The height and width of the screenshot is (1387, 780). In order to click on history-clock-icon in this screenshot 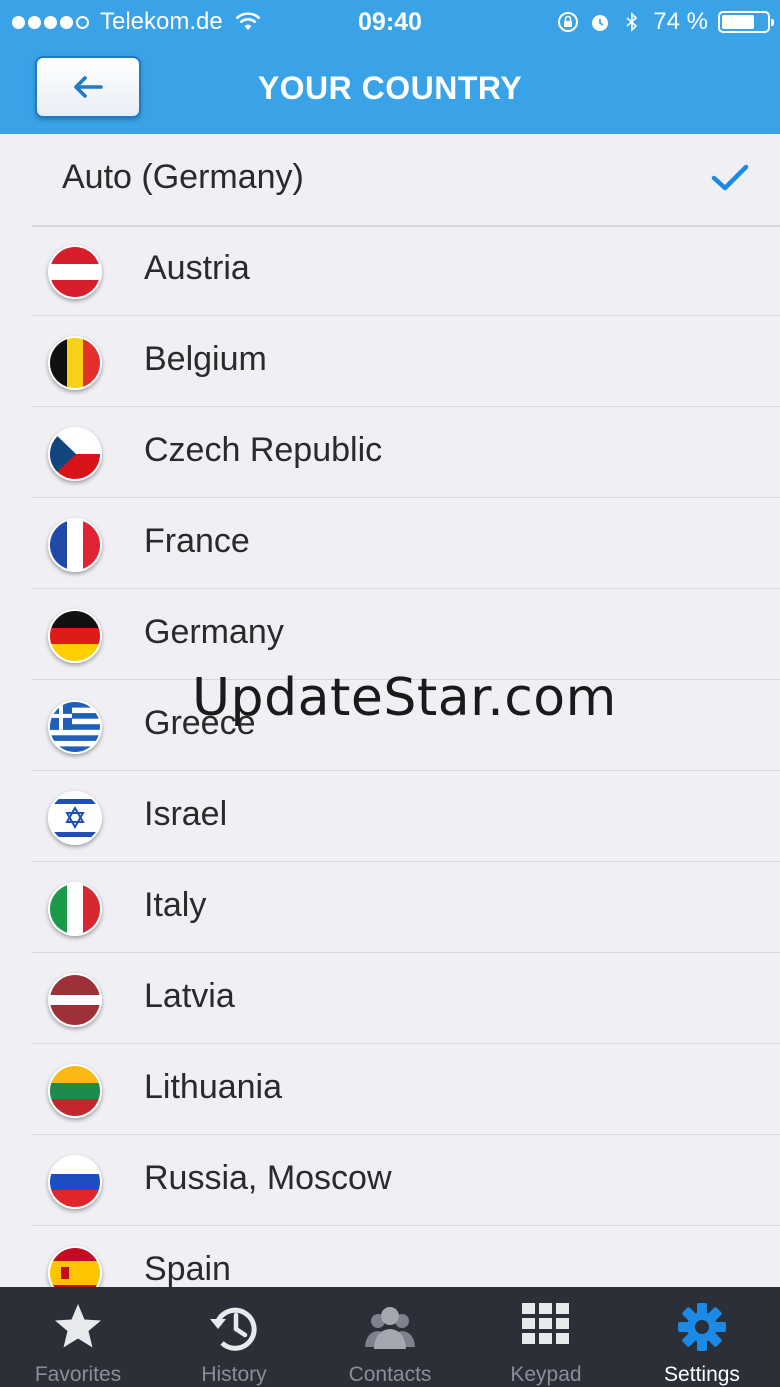, I will do `click(233, 1329)`.